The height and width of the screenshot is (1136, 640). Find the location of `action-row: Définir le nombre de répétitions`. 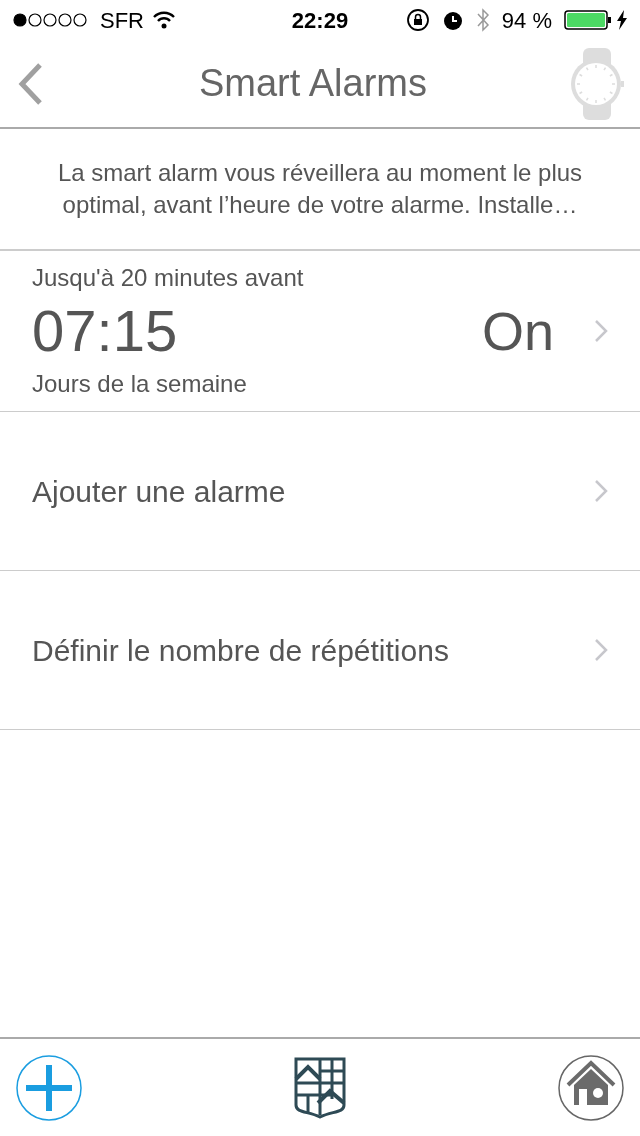

action-row: Définir le nombre de répétitions is located at coordinates (320, 650).